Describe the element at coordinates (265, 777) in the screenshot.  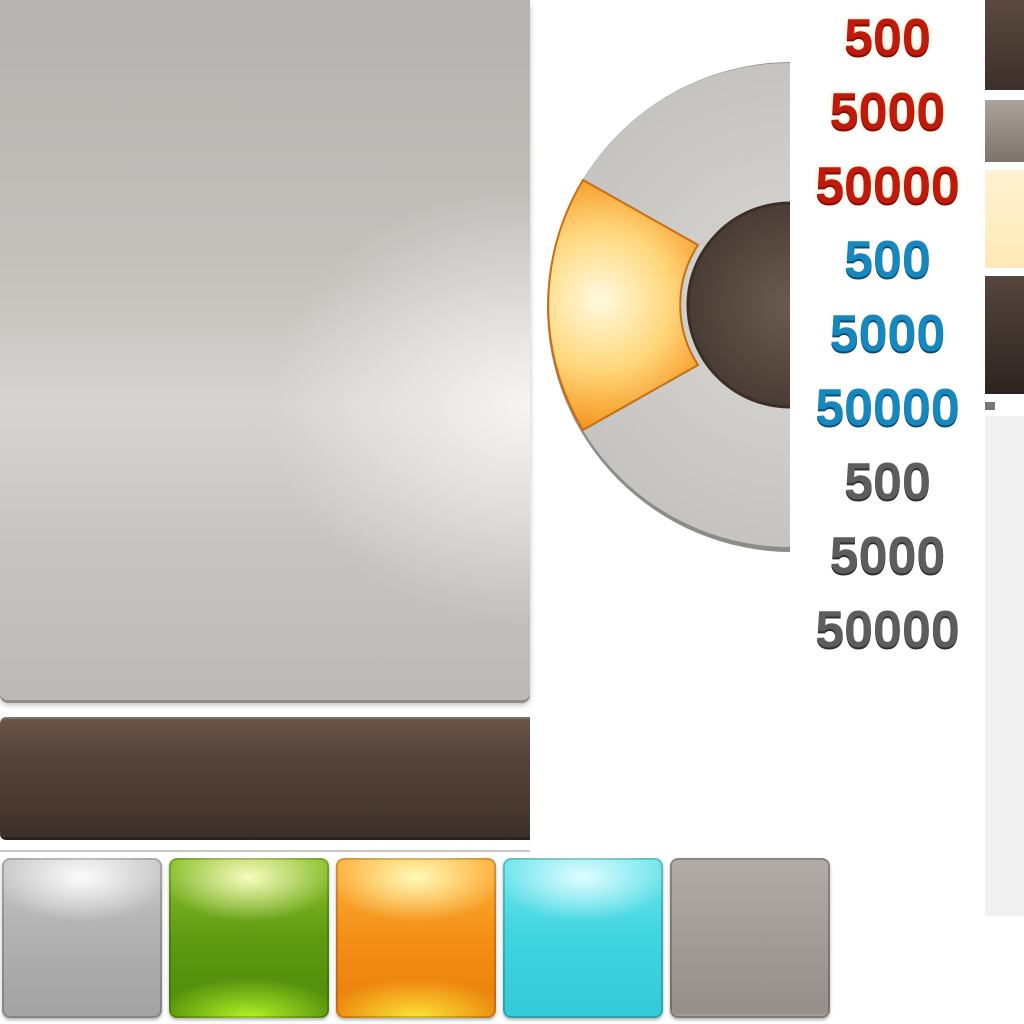
I see `leather-bar` at that location.